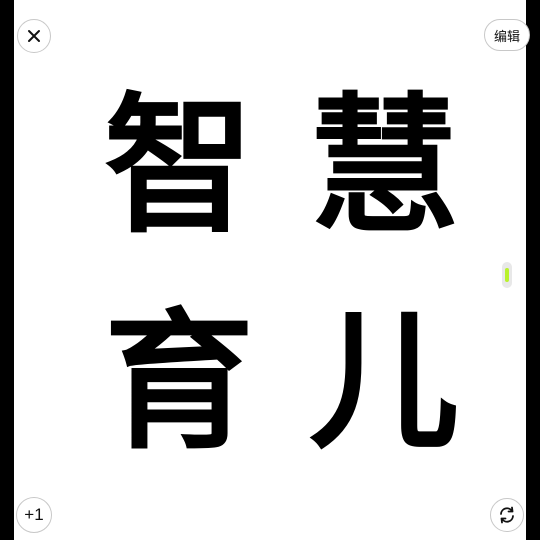  I want to click on scroll-indicator, so click(507, 275).